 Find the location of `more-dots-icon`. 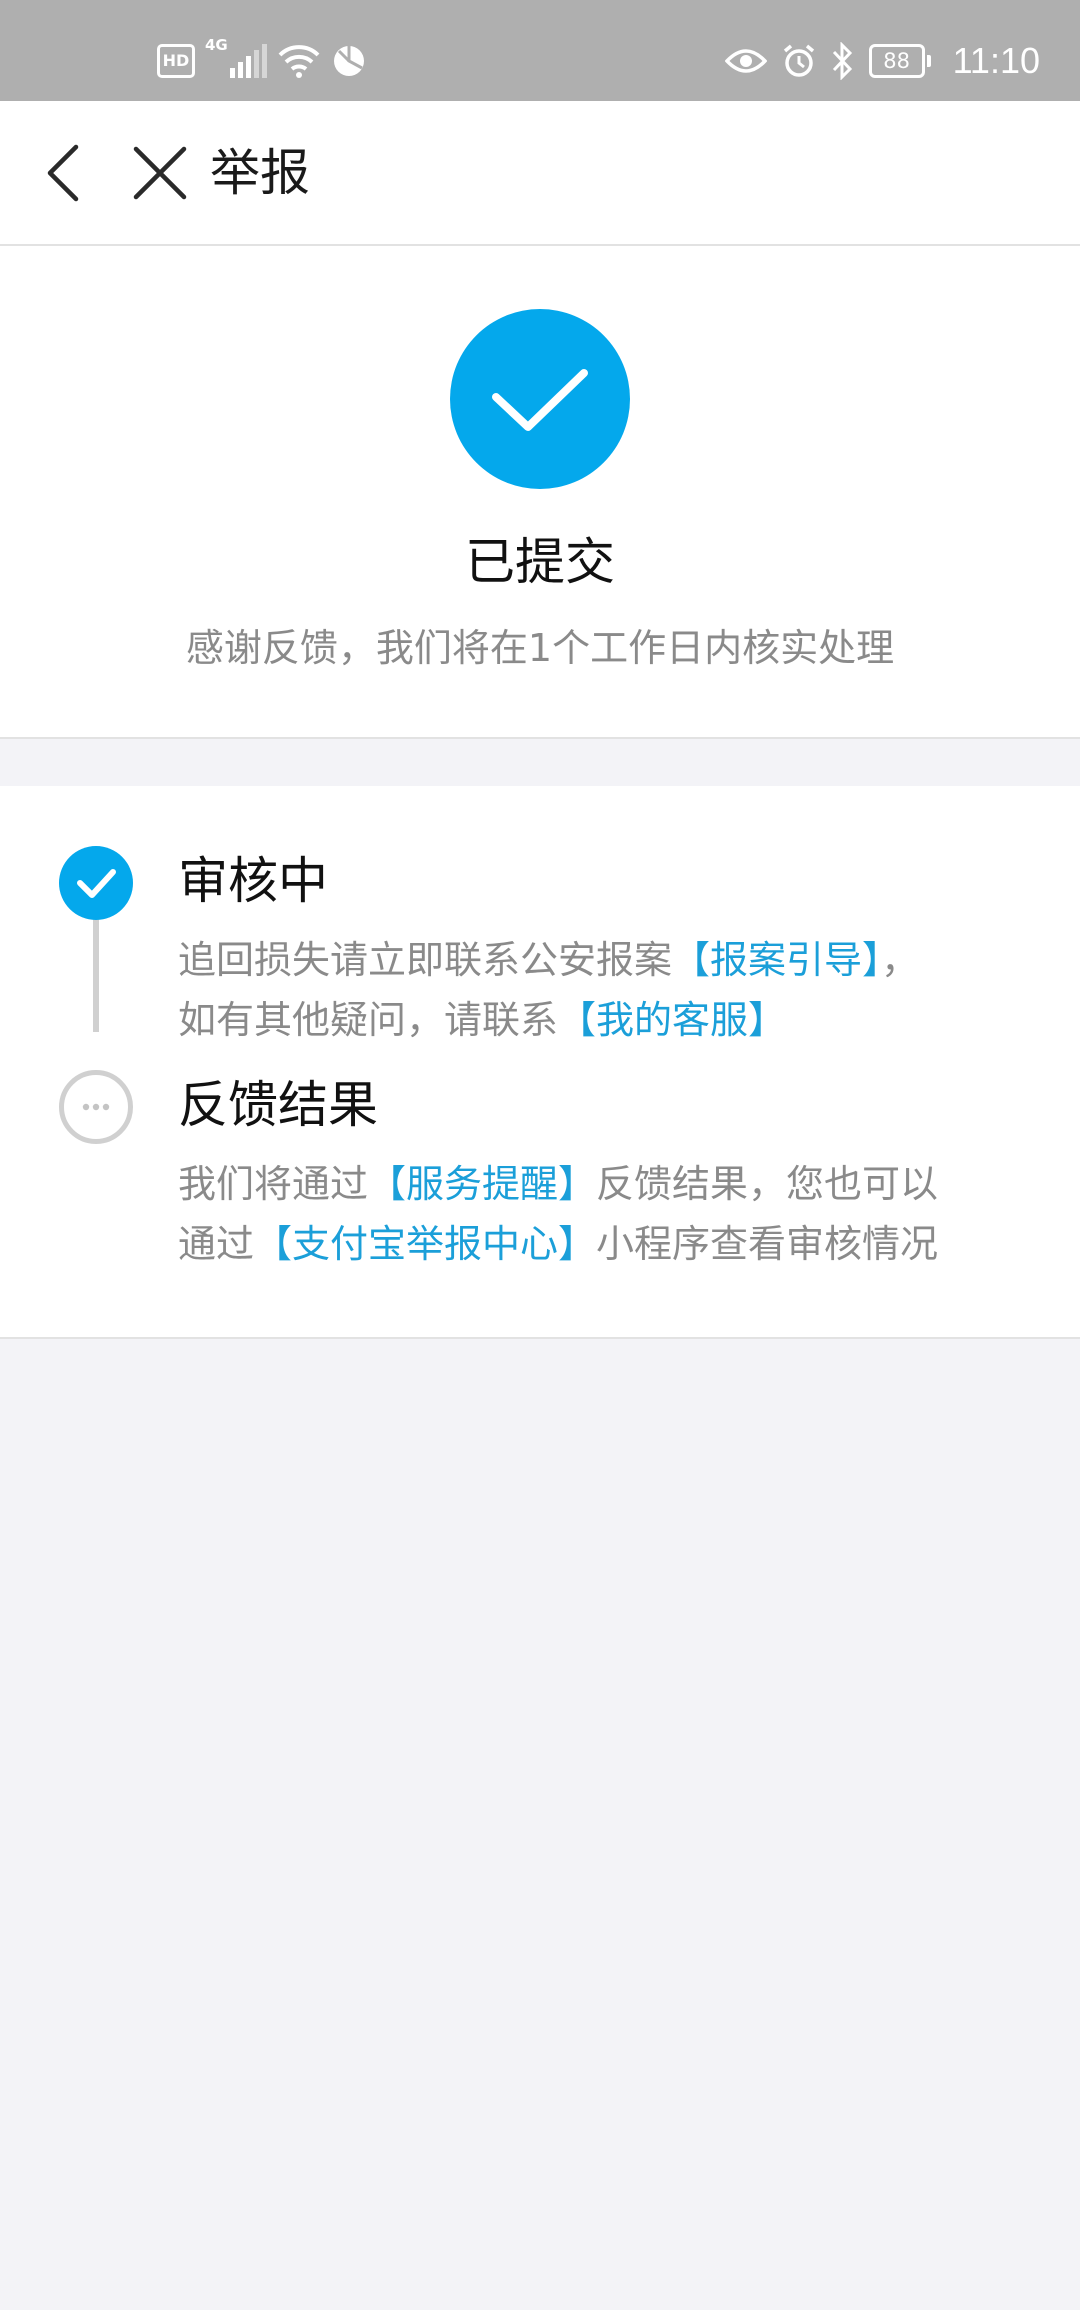

more-dots-icon is located at coordinates (96, 1107).